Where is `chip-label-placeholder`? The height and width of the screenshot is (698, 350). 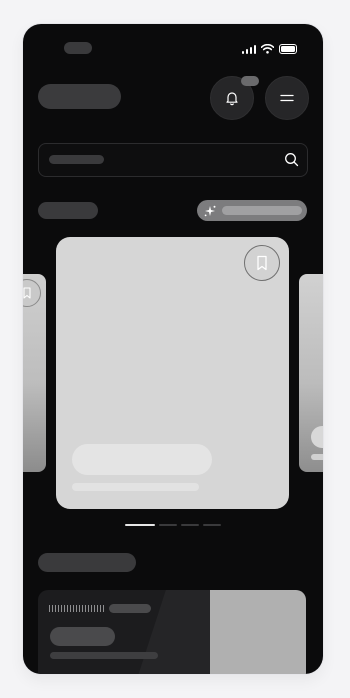 chip-label-placeholder is located at coordinates (262, 210).